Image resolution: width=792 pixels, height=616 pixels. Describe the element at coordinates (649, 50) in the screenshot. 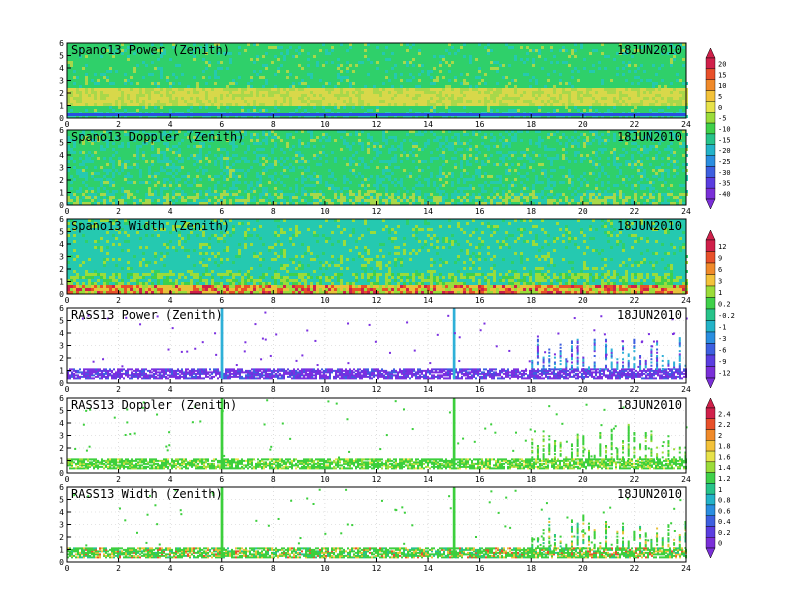

I see `panel-date: 18JUN2010` at that location.